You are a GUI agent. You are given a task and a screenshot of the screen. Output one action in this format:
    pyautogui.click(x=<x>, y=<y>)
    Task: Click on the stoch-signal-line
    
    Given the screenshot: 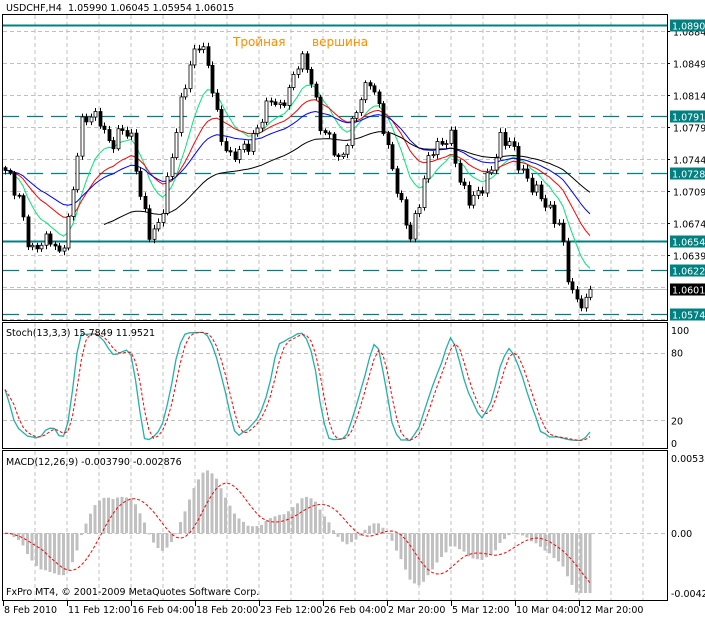 What is the action you would take?
    pyautogui.click(x=297, y=387)
    